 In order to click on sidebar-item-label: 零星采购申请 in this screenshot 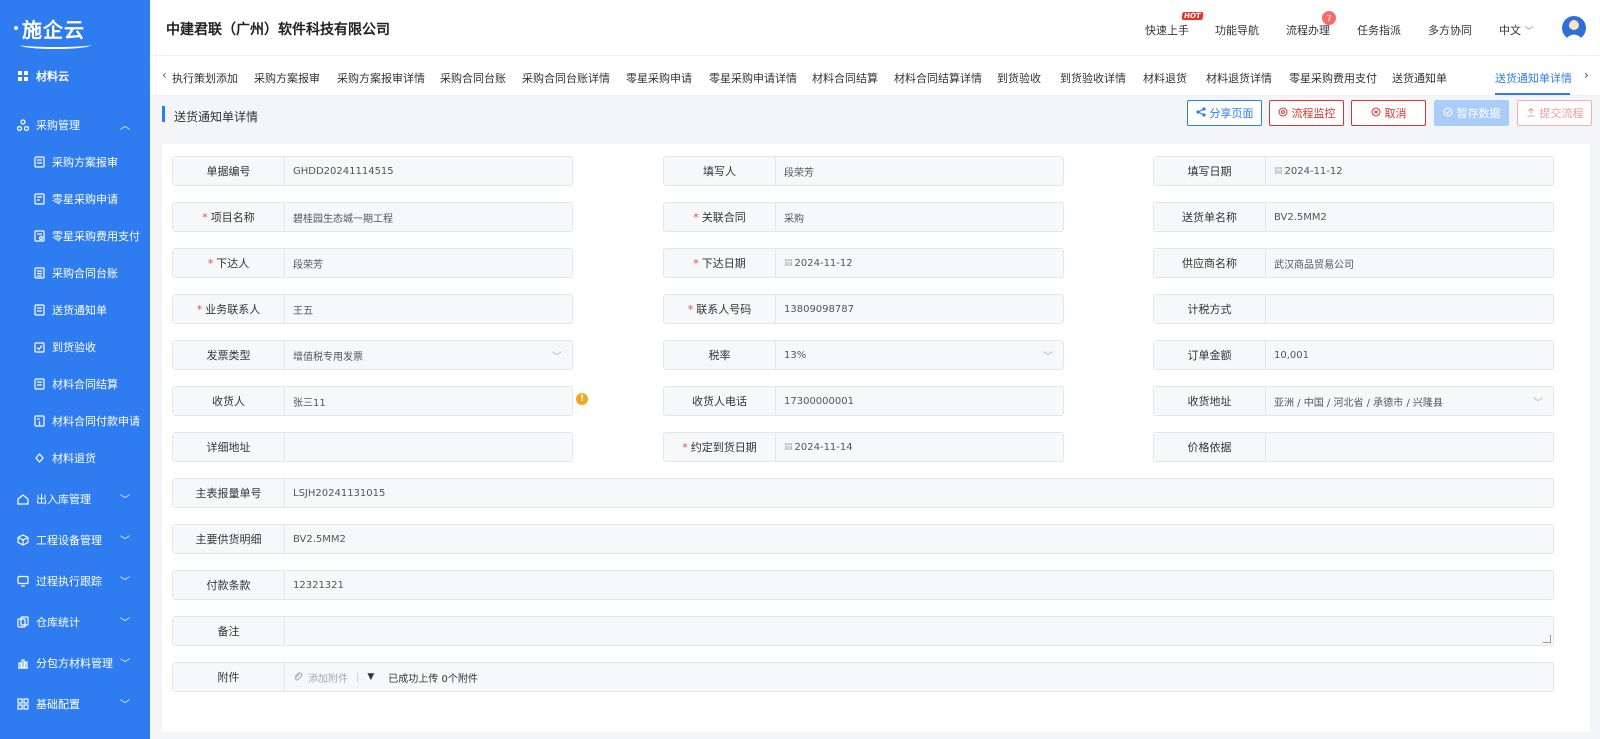, I will do `click(85, 199)`.